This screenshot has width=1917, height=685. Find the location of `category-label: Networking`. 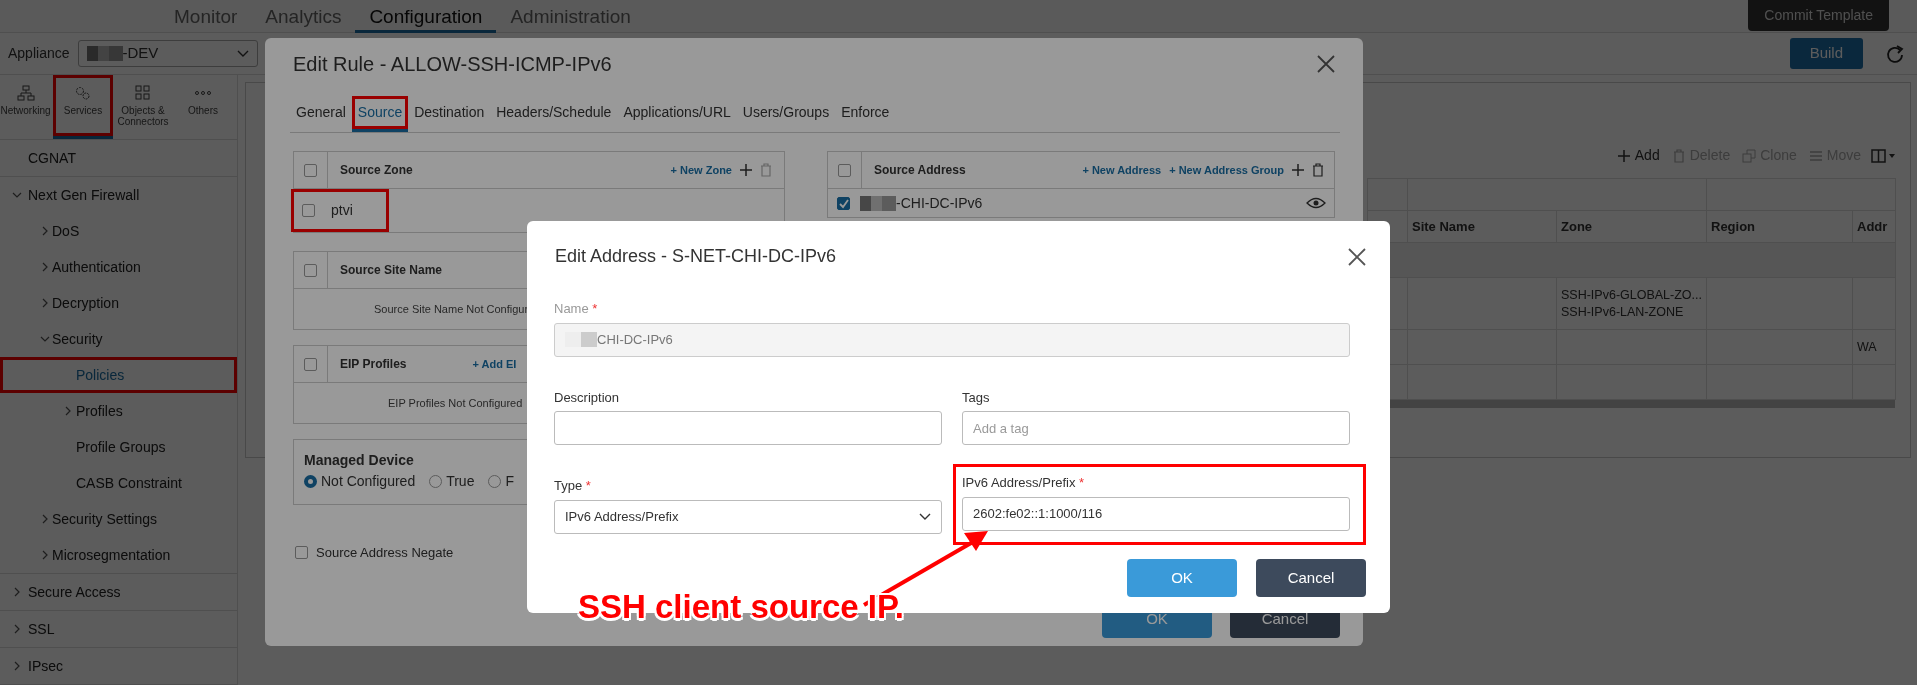

category-label: Networking is located at coordinates (25, 110).